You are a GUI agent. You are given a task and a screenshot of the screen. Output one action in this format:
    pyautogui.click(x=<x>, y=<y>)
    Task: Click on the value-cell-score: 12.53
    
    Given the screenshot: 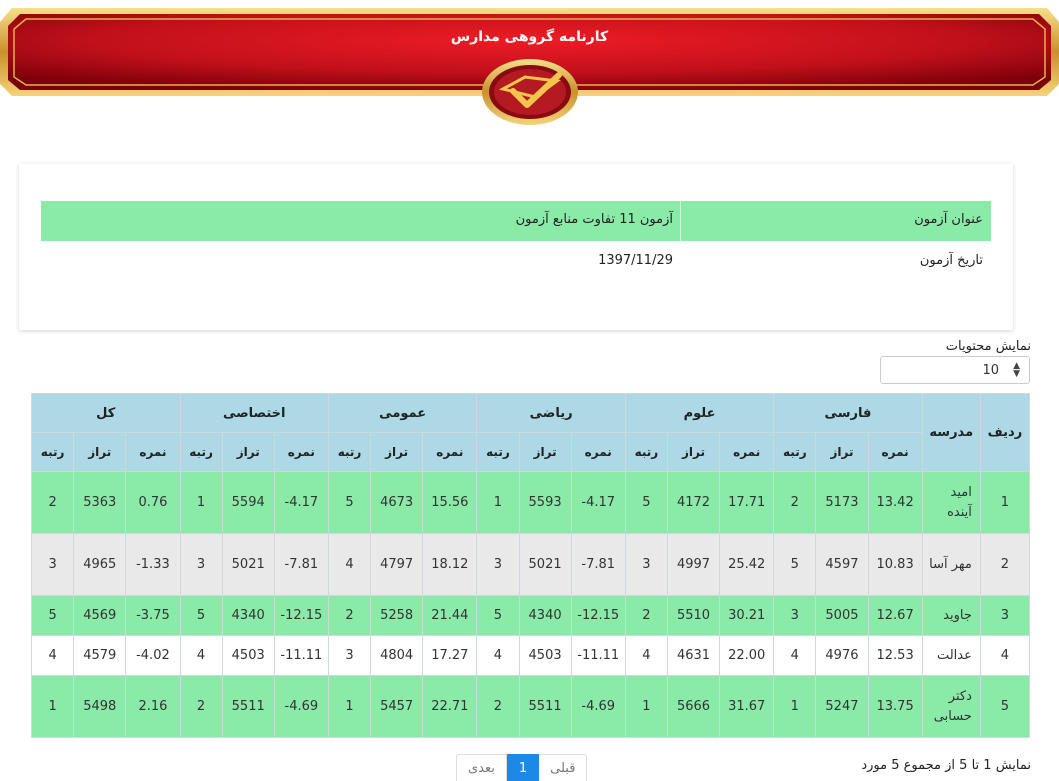 What is the action you would take?
    pyautogui.click(x=895, y=655)
    